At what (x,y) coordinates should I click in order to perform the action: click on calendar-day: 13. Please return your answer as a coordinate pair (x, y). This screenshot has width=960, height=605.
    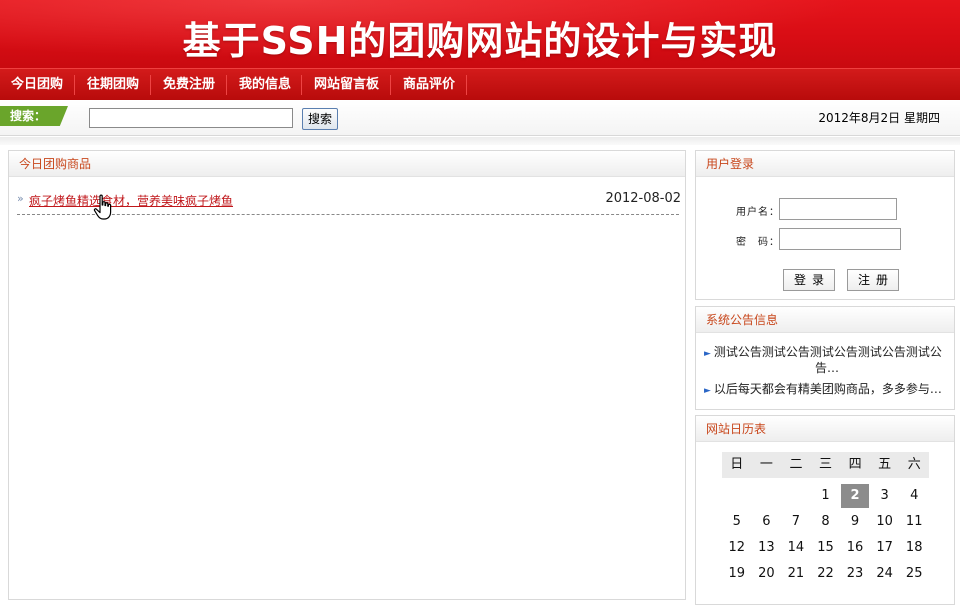
    Looking at the image, I should click on (767, 548).